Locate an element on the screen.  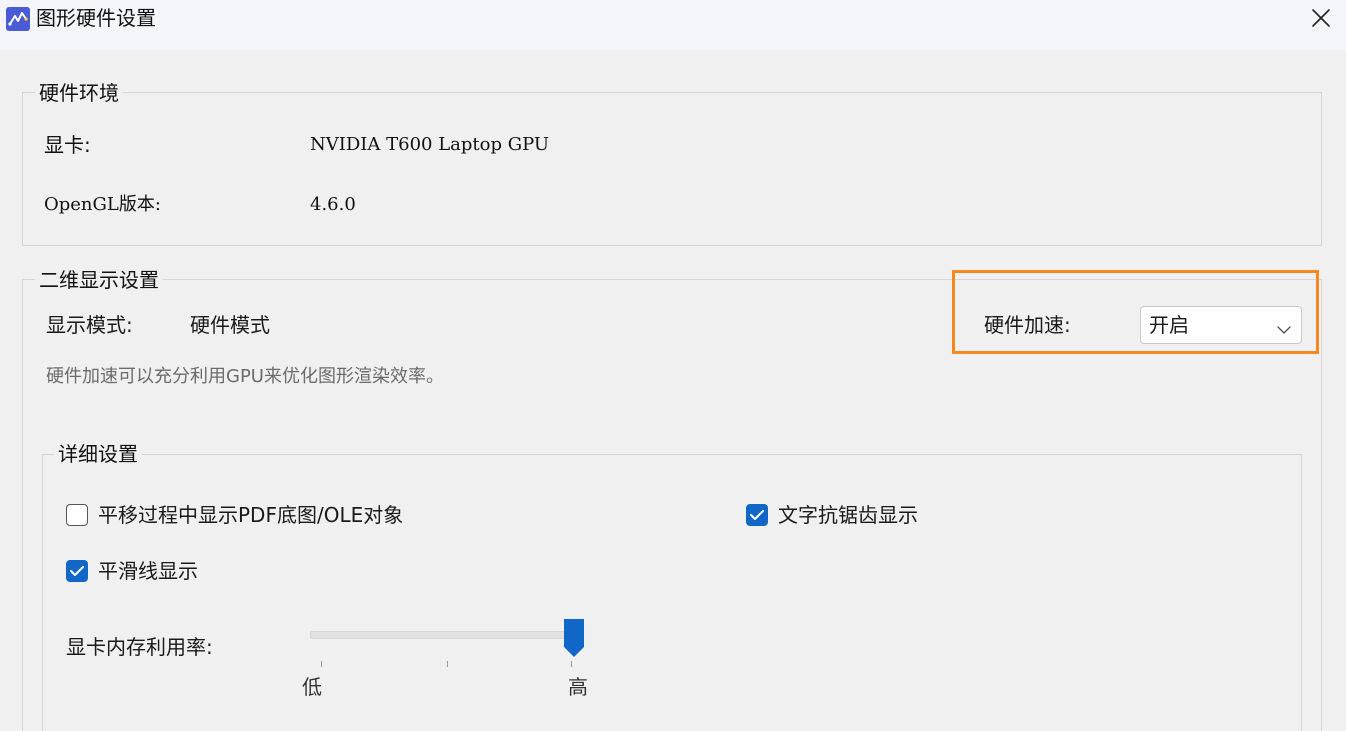
smooth-line-checkbox: 平滑线显示 is located at coordinates (166, 572).